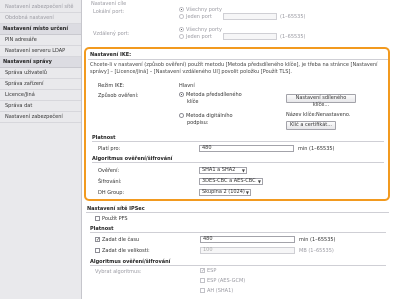  What do you see at coordinates (220, 291) in the screenshot?
I see `algorithm-ah-label: AH (SHA1)` at bounding box center [220, 291].